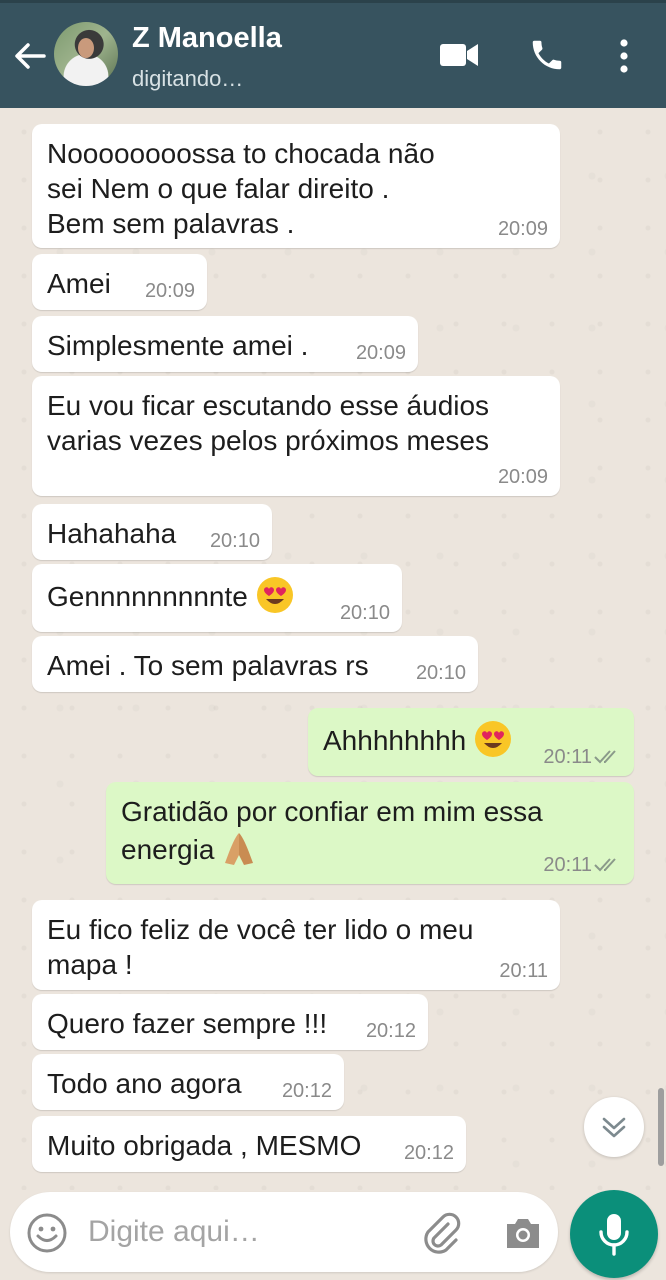 This screenshot has width=666, height=1280. I want to click on microphone-icon, so click(614, 1235).